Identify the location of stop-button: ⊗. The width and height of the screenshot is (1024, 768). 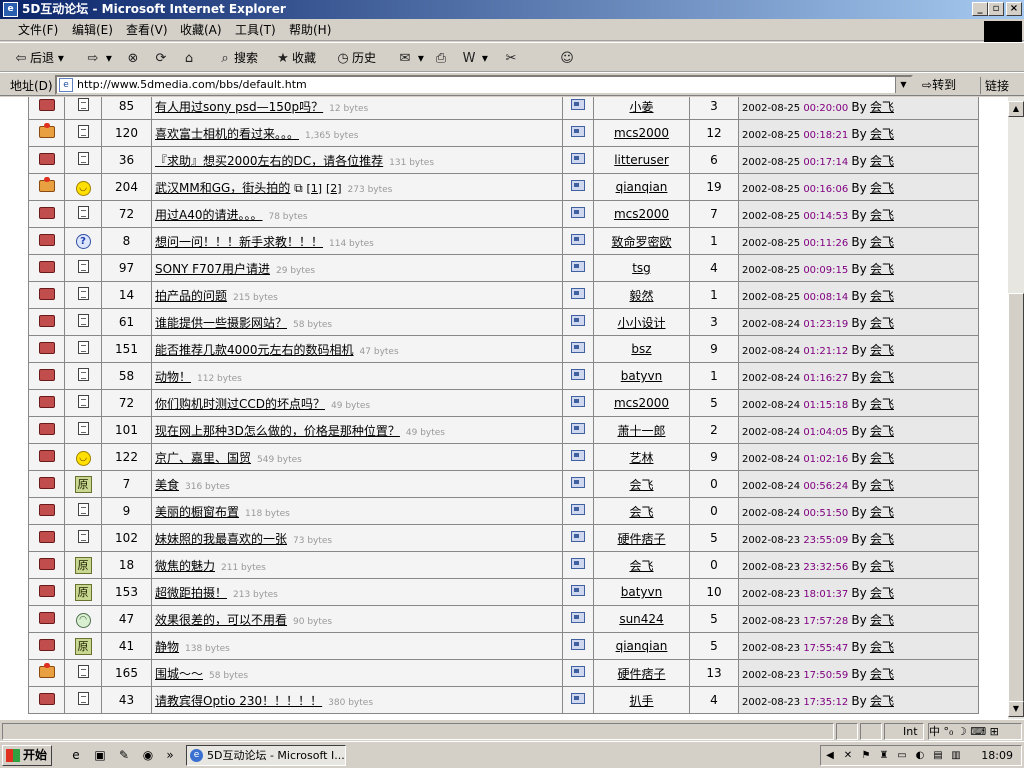
(133, 58).